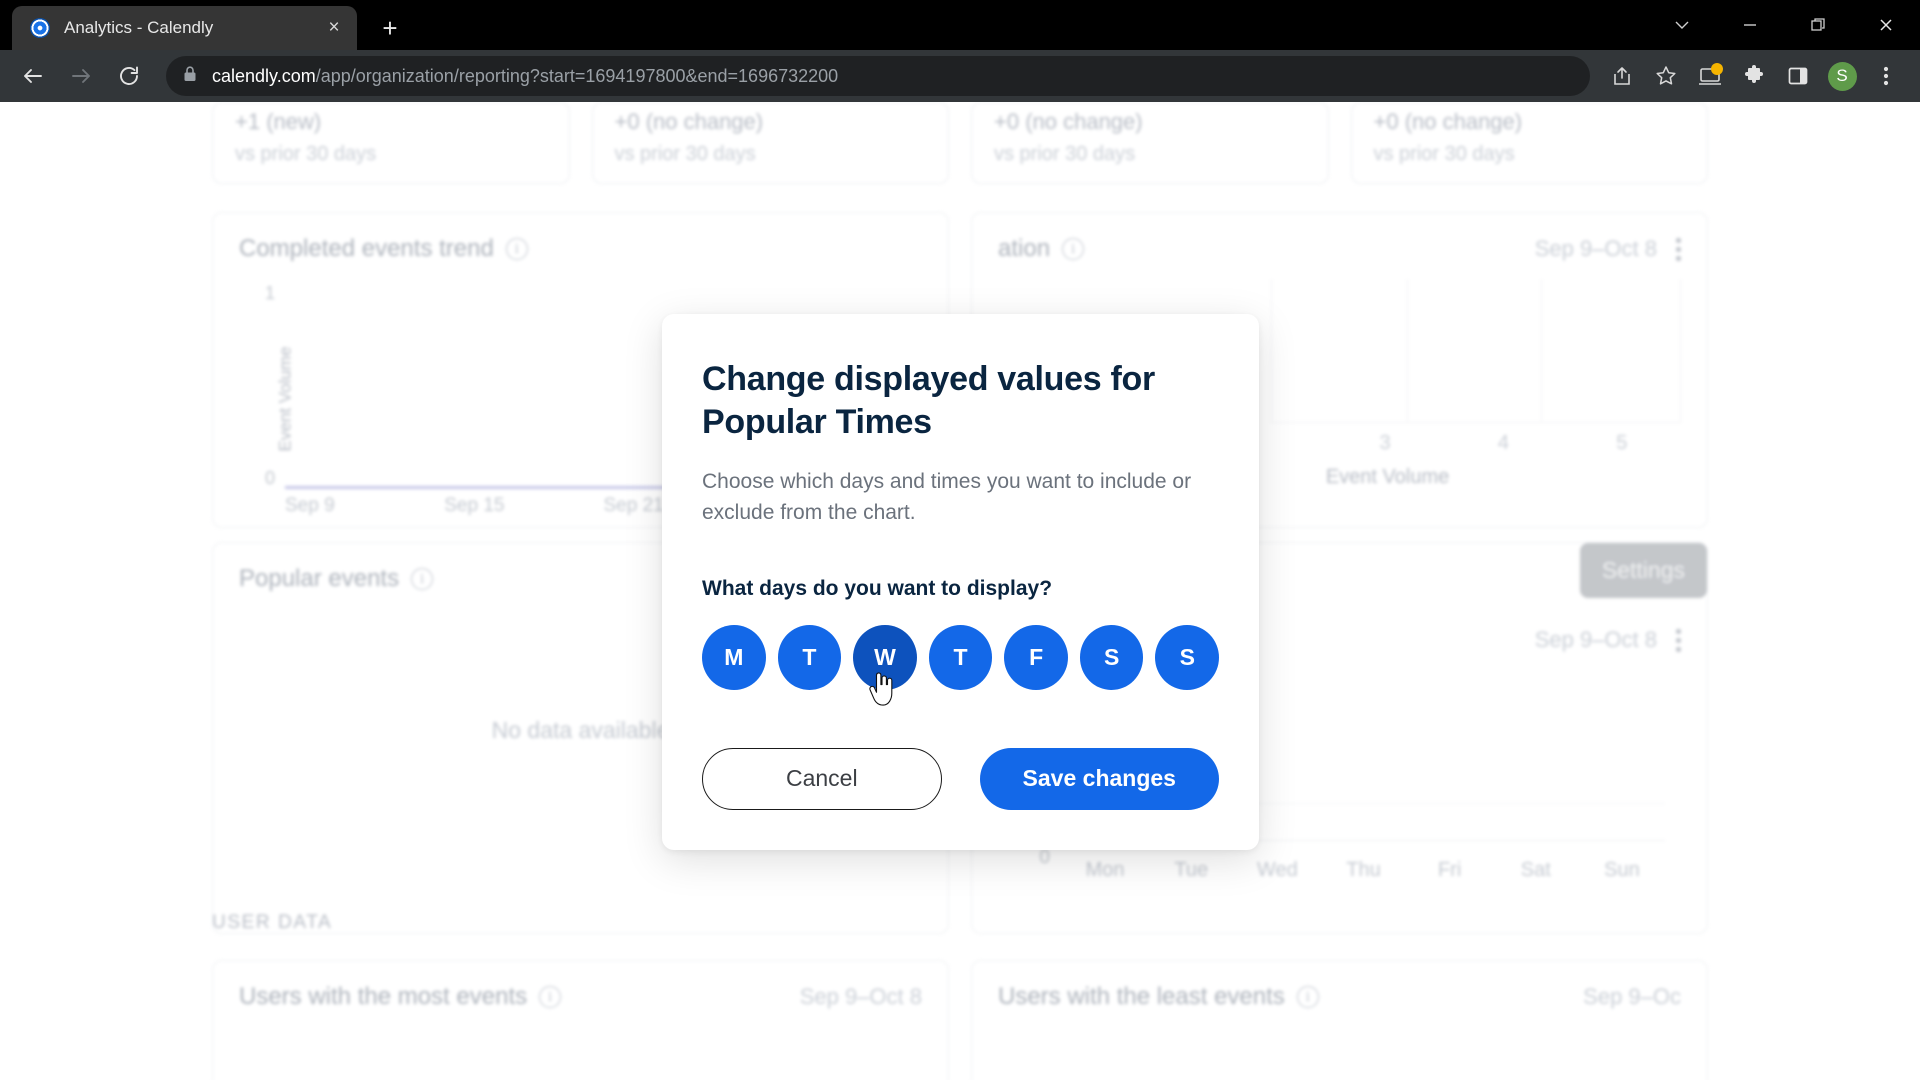 The image size is (1920, 1080). What do you see at coordinates (1535, 870) in the screenshot?
I see `x-tick: Sat` at bounding box center [1535, 870].